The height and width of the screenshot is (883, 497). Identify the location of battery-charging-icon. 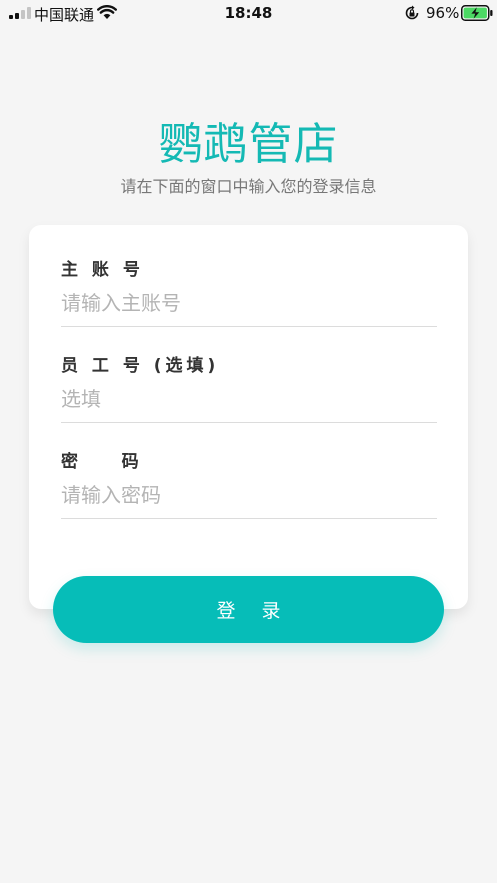
(477, 13).